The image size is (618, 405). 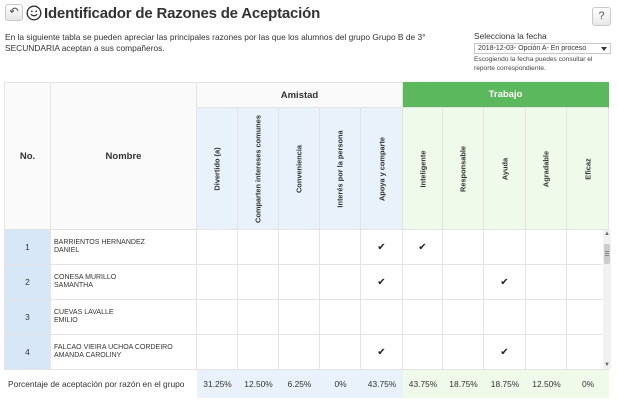 I want to click on student-name-line: FALCAO VIEIRA UCHOA CORDEIRO, so click(x=113, y=347).